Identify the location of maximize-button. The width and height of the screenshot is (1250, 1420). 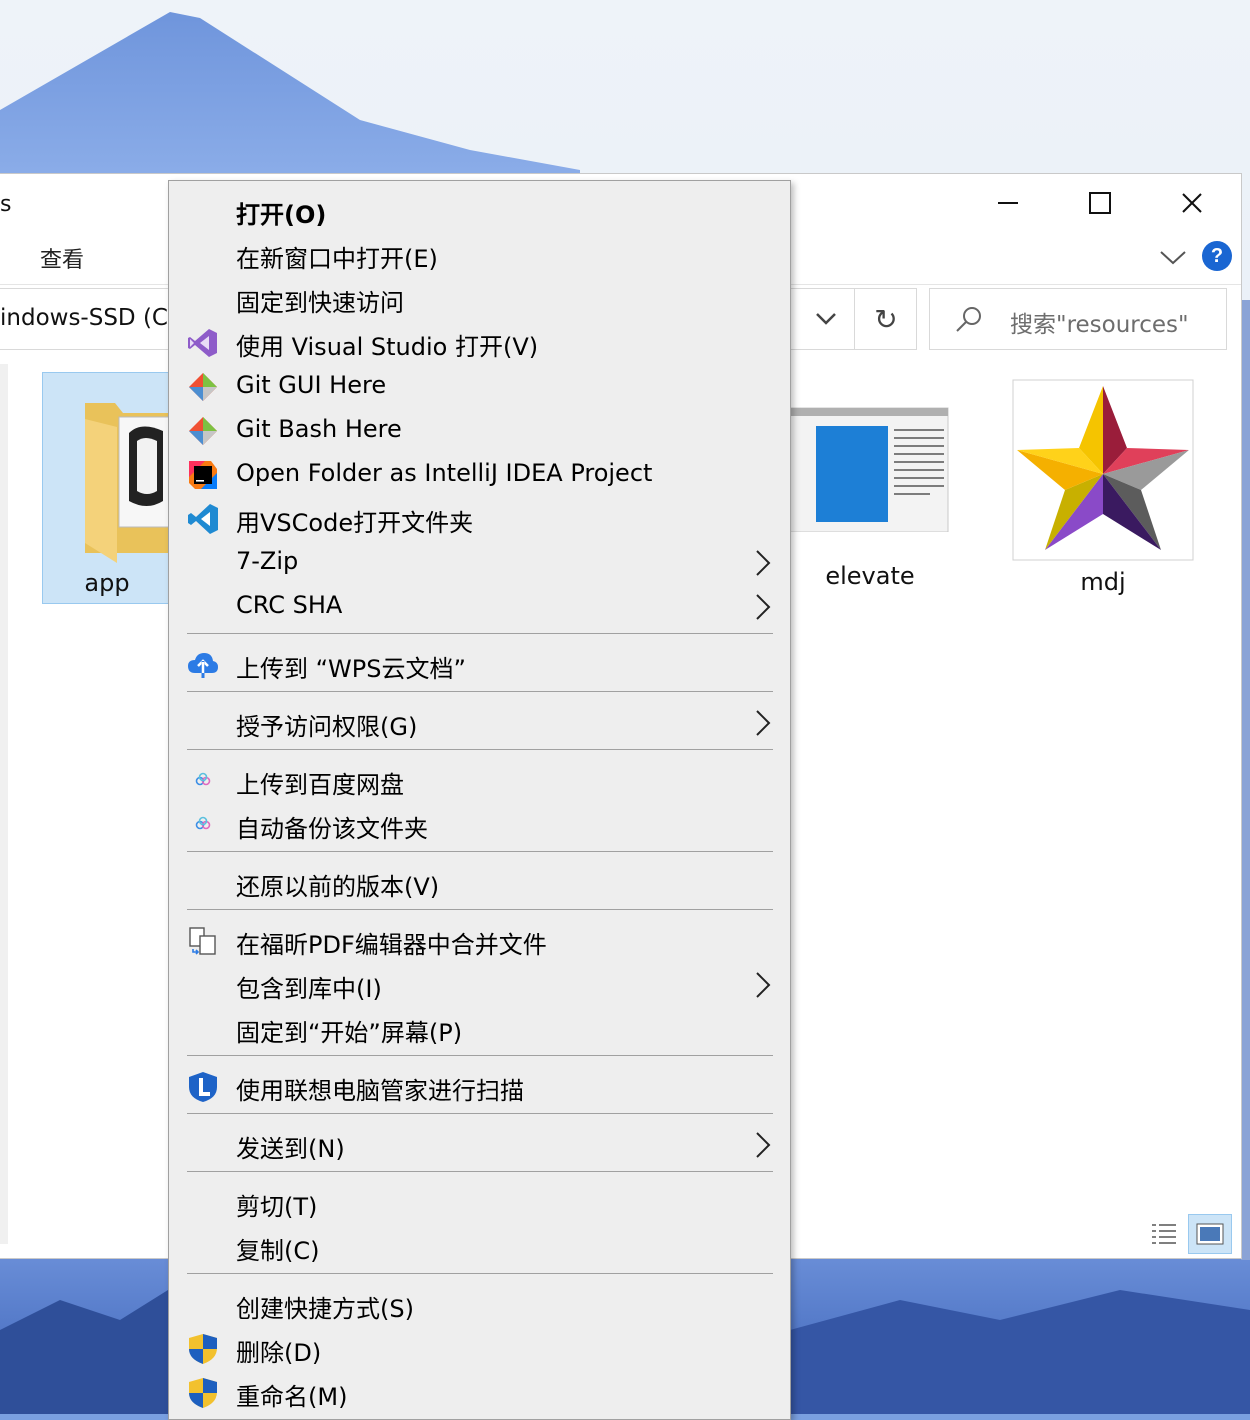
(1100, 203).